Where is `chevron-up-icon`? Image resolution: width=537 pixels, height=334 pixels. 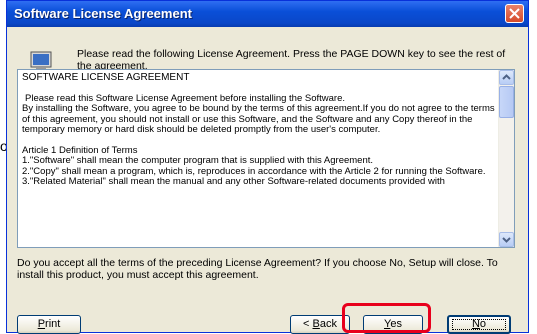 chevron-up-icon is located at coordinates (506, 77).